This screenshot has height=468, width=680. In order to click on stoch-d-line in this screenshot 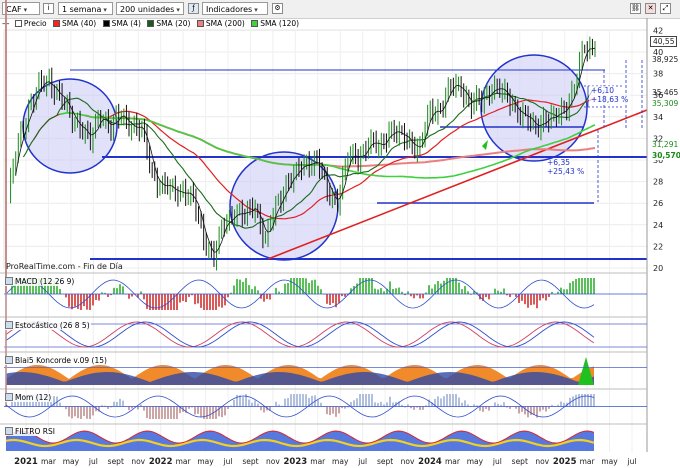, I will do `click(300, 334)`.